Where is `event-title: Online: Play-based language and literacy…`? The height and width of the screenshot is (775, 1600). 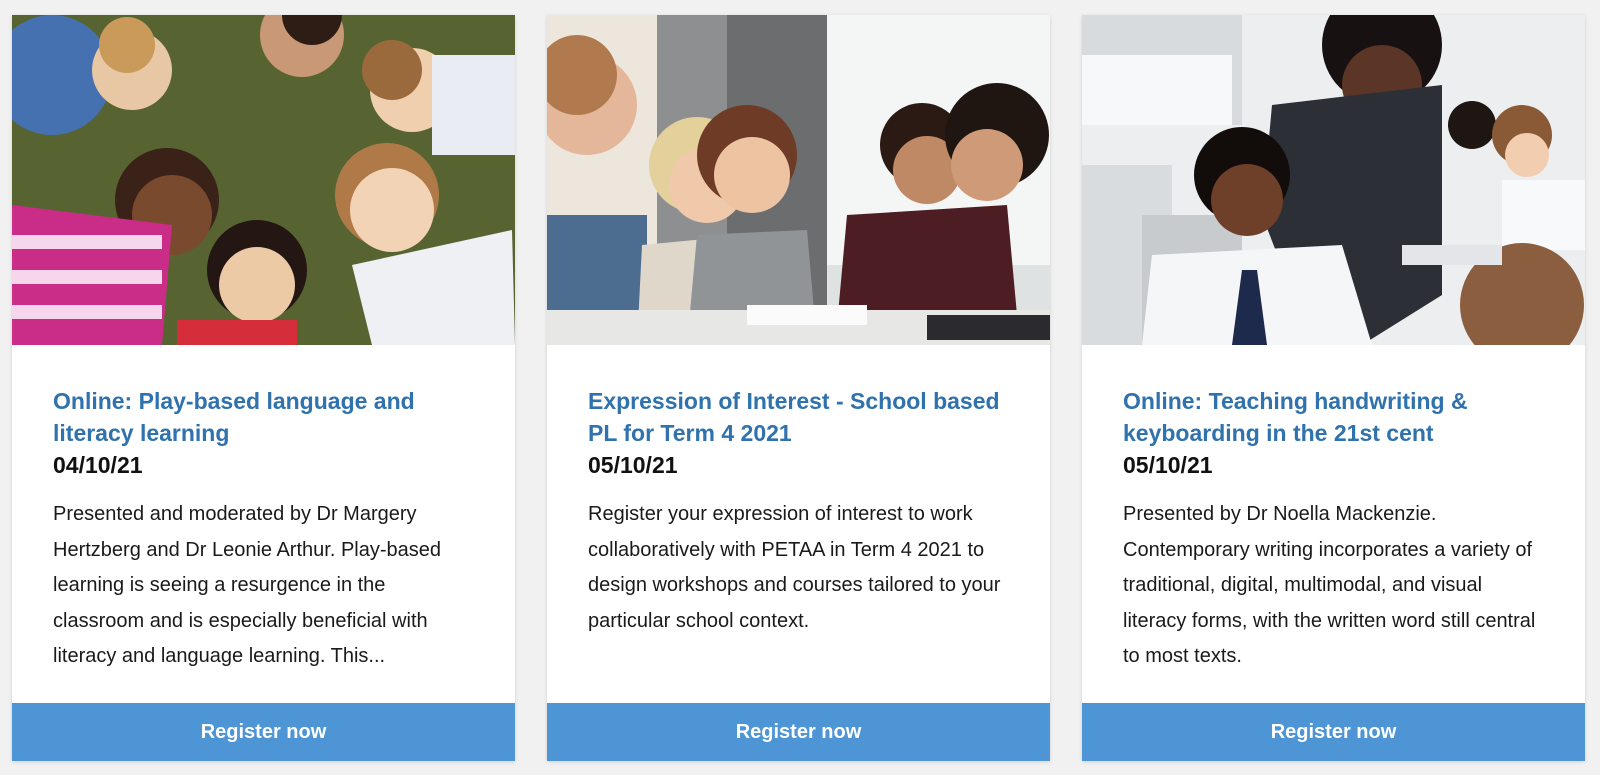
event-title: Online: Play-based language and literacy… is located at coordinates (263, 417).